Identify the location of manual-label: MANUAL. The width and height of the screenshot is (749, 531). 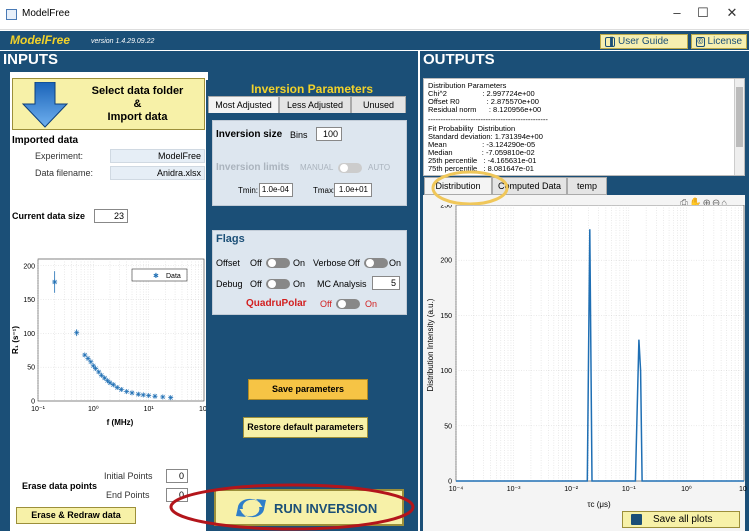
(317, 167).